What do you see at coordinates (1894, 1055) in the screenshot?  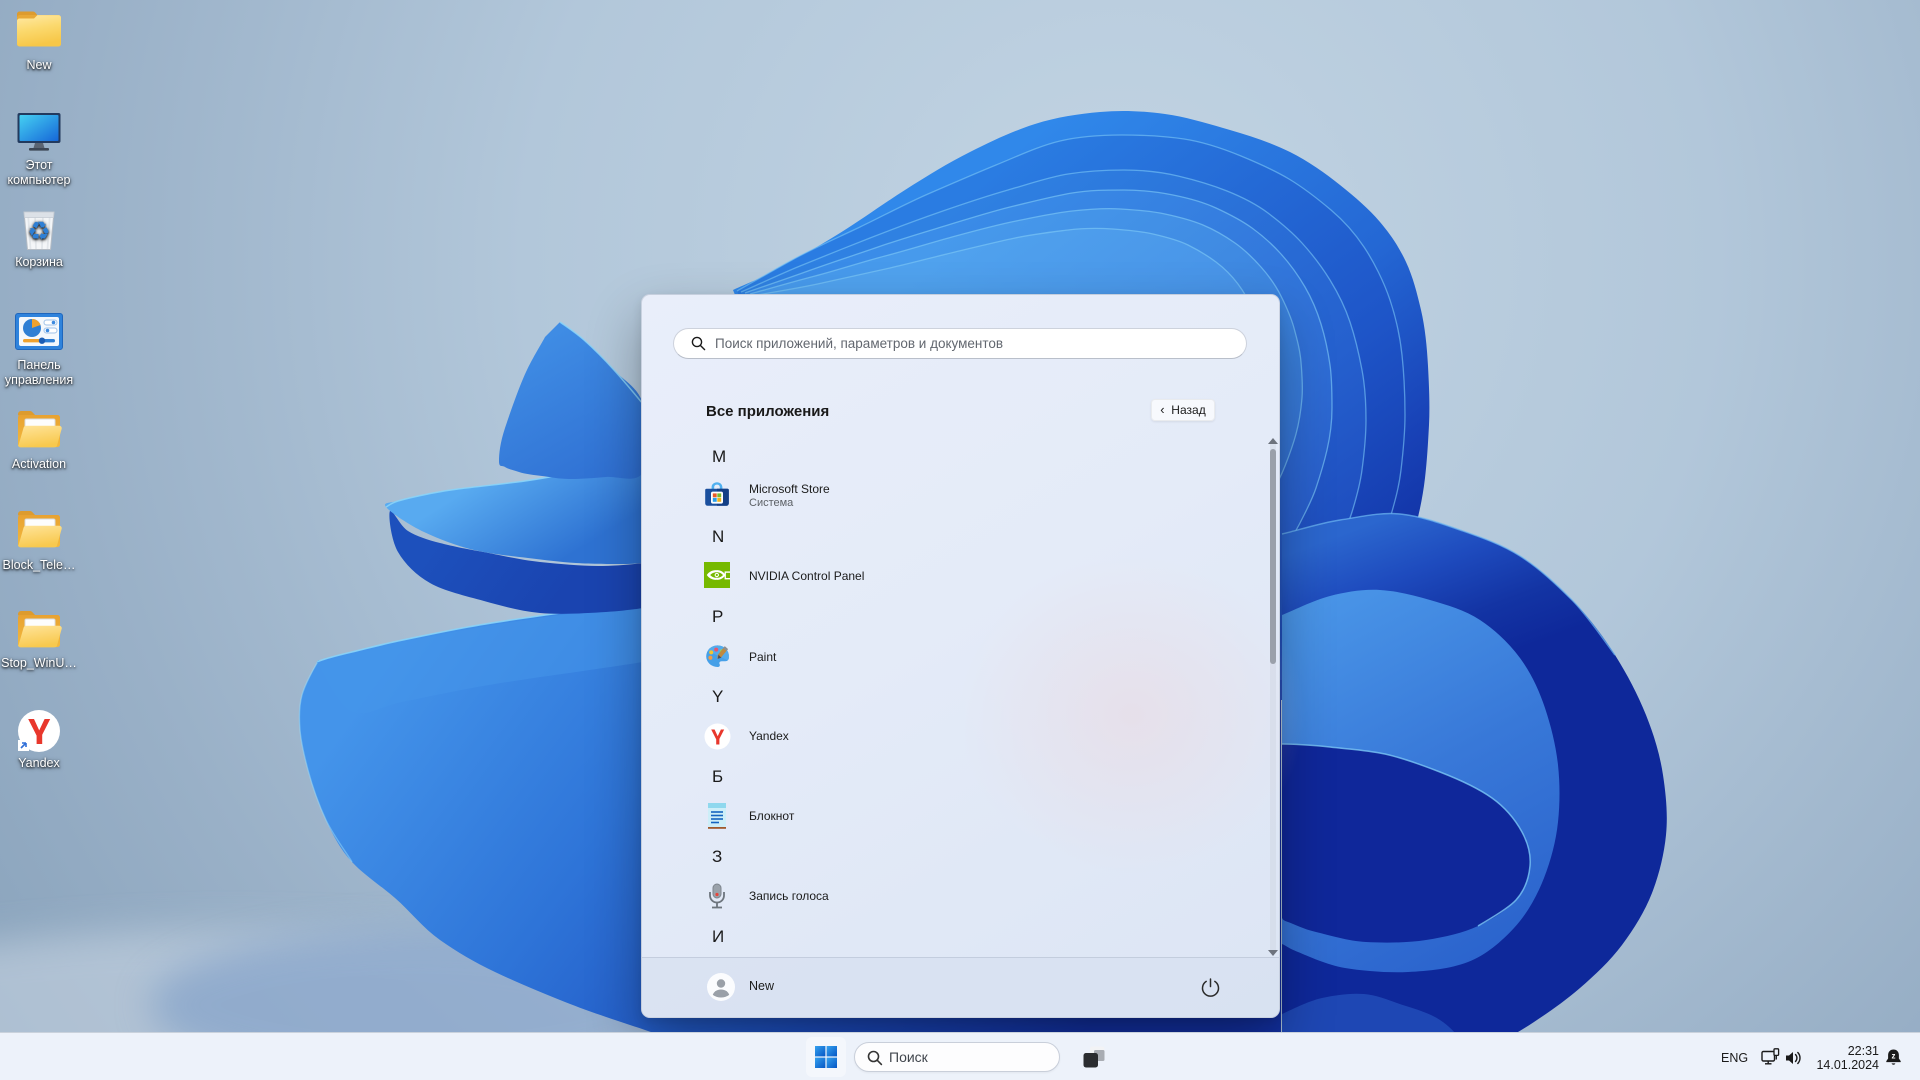 I see `svg-text: z` at bounding box center [1894, 1055].